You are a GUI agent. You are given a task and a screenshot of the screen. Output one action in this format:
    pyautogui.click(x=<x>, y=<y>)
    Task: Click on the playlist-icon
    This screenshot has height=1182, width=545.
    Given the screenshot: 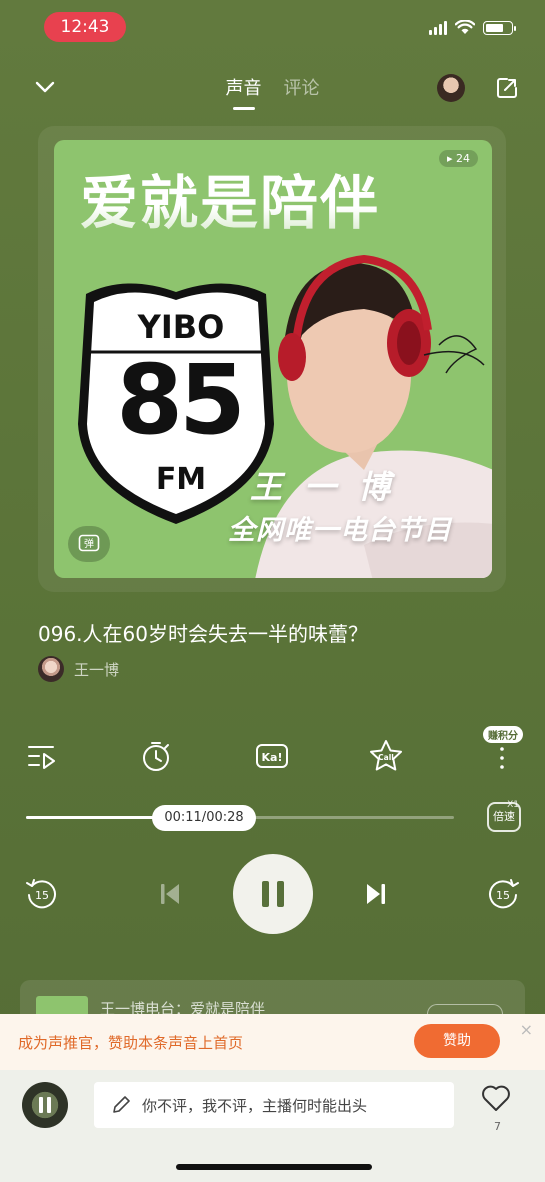 What is the action you would take?
    pyautogui.click(x=41, y=757)
    